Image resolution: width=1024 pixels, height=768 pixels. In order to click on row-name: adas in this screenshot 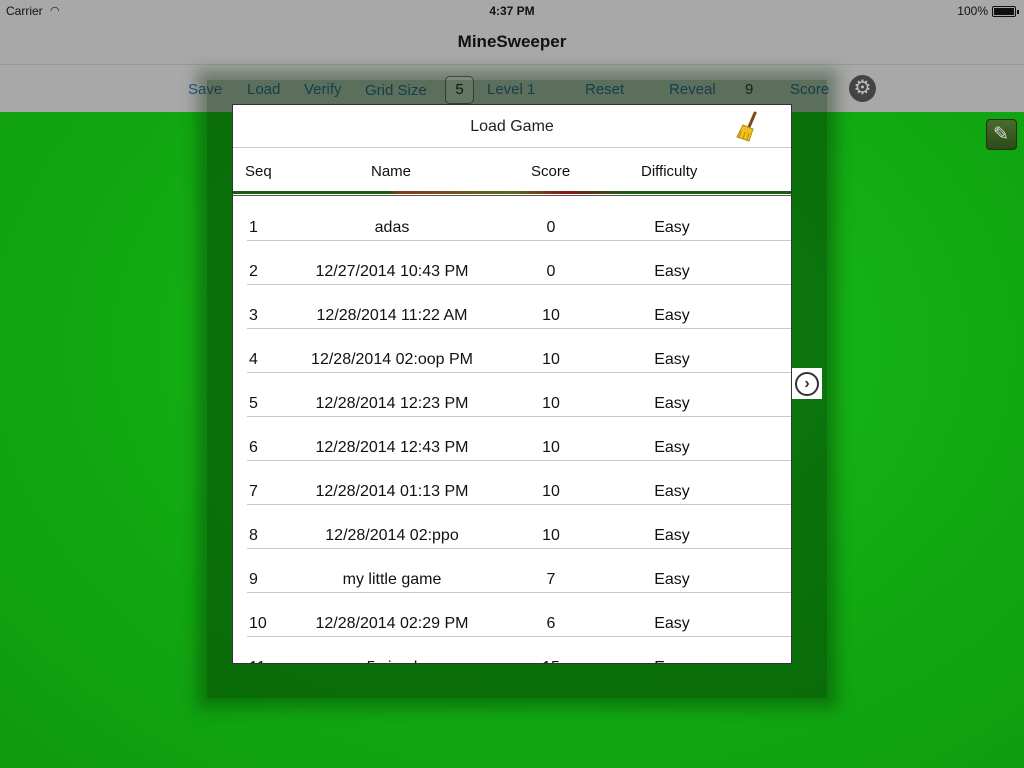, I will do `click(392, 227)`.